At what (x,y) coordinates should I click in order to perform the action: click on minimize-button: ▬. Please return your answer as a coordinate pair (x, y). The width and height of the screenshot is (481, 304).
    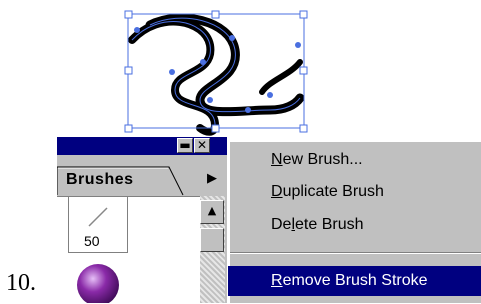
    Looking at the image, I should click on (185, 145).